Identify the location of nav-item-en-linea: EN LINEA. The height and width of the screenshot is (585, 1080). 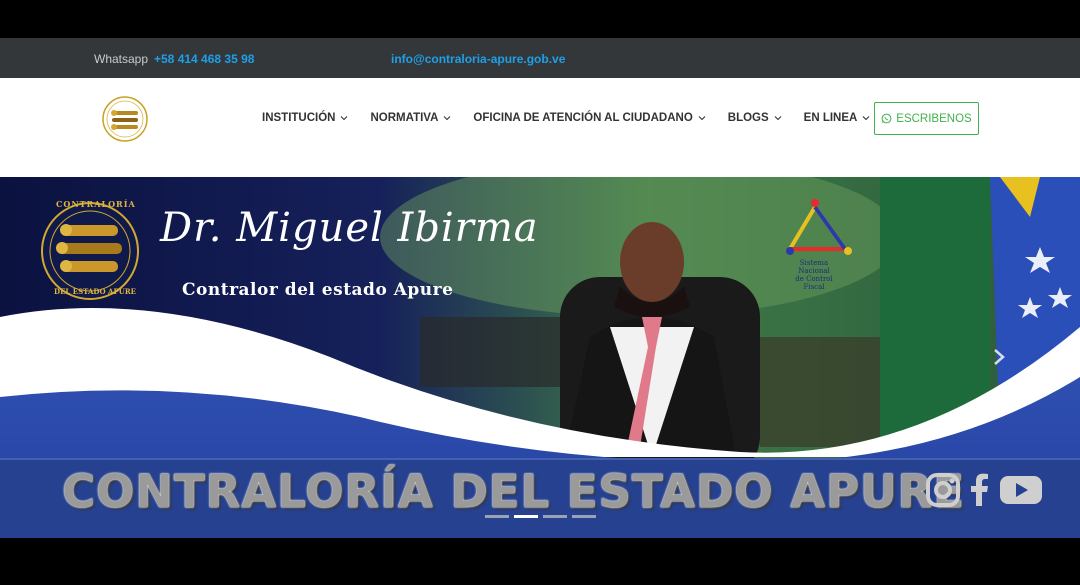
(837, 118).